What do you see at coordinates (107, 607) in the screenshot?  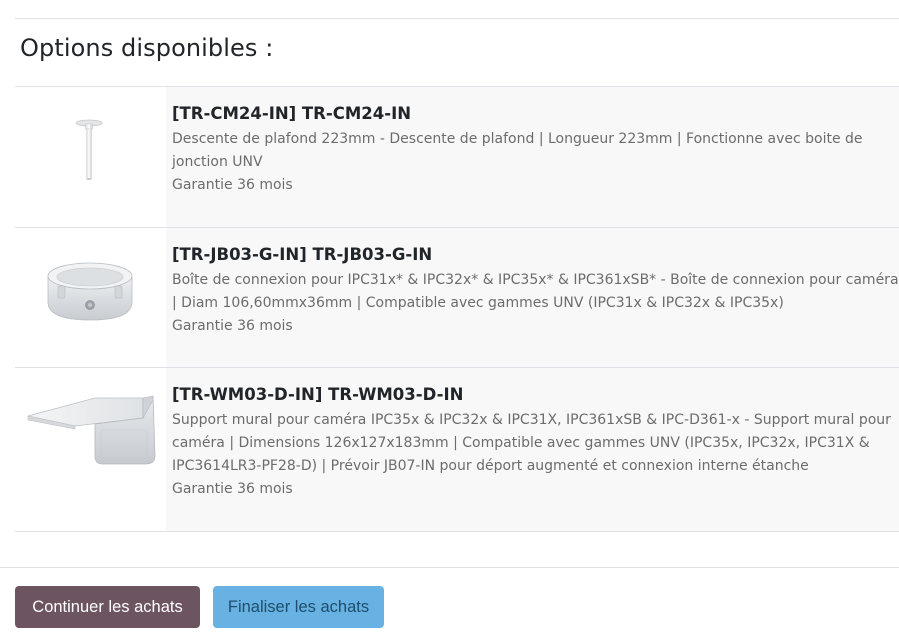 I see `continue-shopping-button: Continuer les achats` at bounding box center [107, 607].